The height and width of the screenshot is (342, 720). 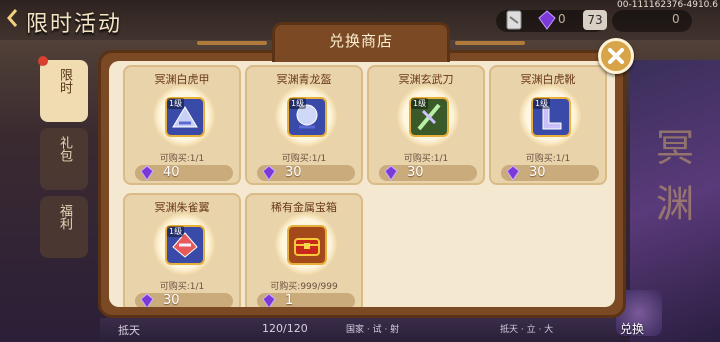 What do you see at coordinates (514, 20) in the screenshot?
I see `card-icon` at bounding box center [514, 20].